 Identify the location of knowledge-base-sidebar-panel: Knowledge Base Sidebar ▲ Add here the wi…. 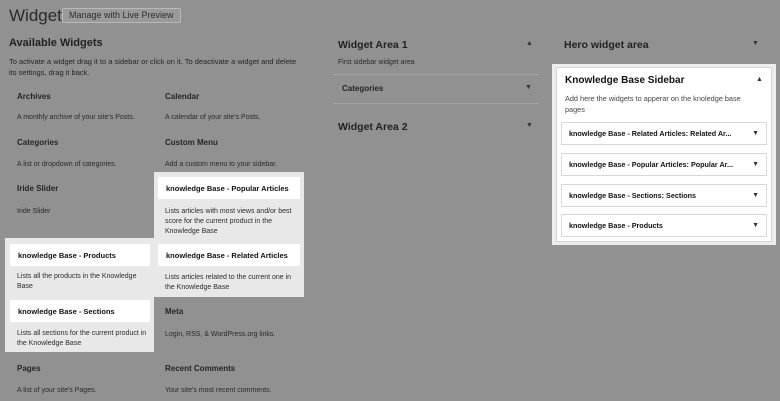
(664, 154).